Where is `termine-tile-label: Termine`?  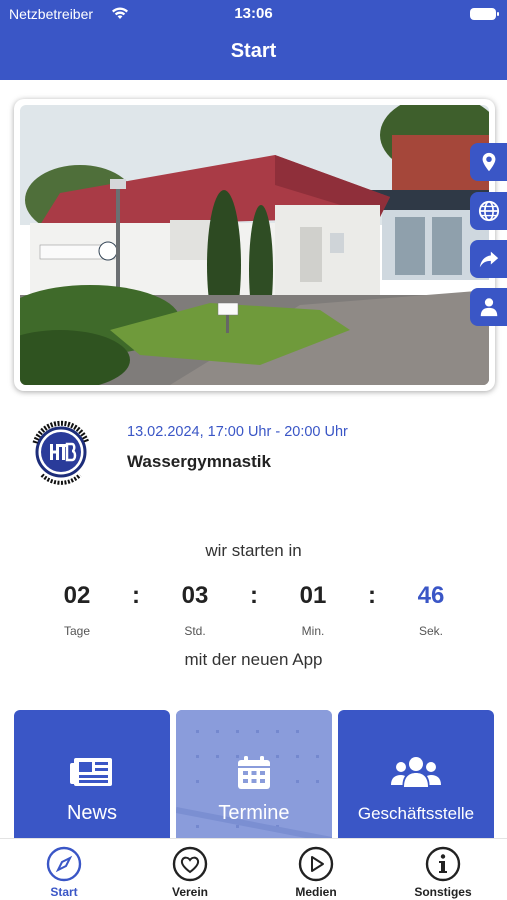
termine-tile-label: Termine is located at coordinates (254, 813).